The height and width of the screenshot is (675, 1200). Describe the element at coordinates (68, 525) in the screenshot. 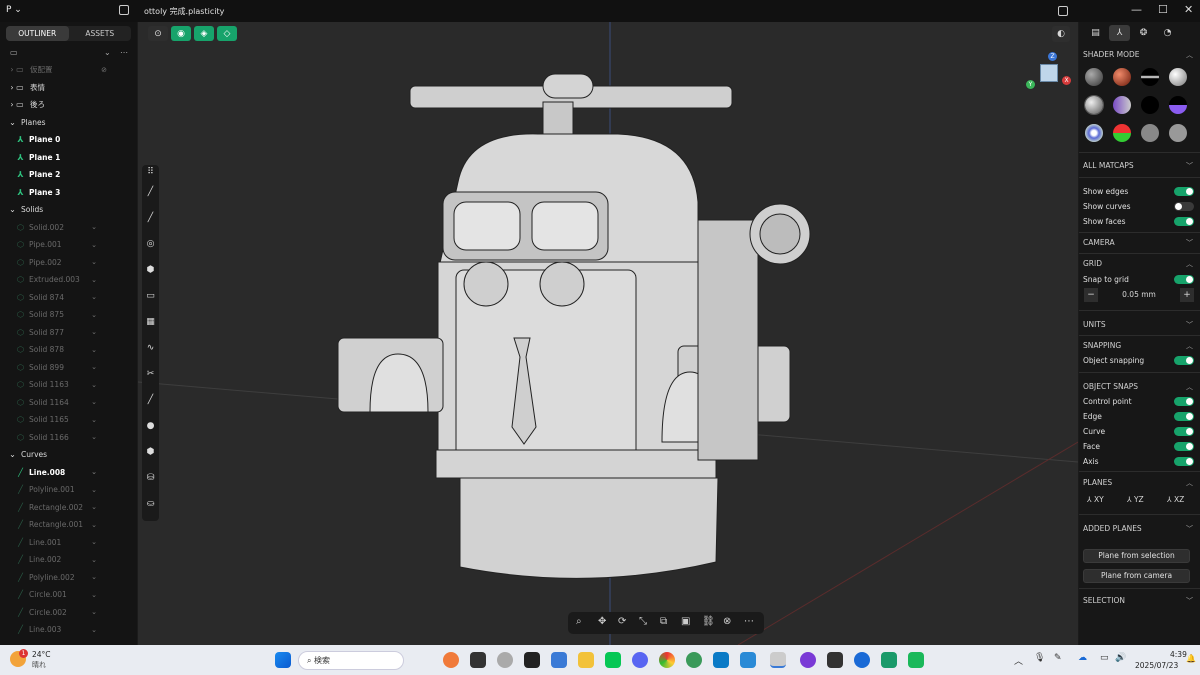

I see `outliner-item: ╱ Rectangle.001 ⌄` at that location.